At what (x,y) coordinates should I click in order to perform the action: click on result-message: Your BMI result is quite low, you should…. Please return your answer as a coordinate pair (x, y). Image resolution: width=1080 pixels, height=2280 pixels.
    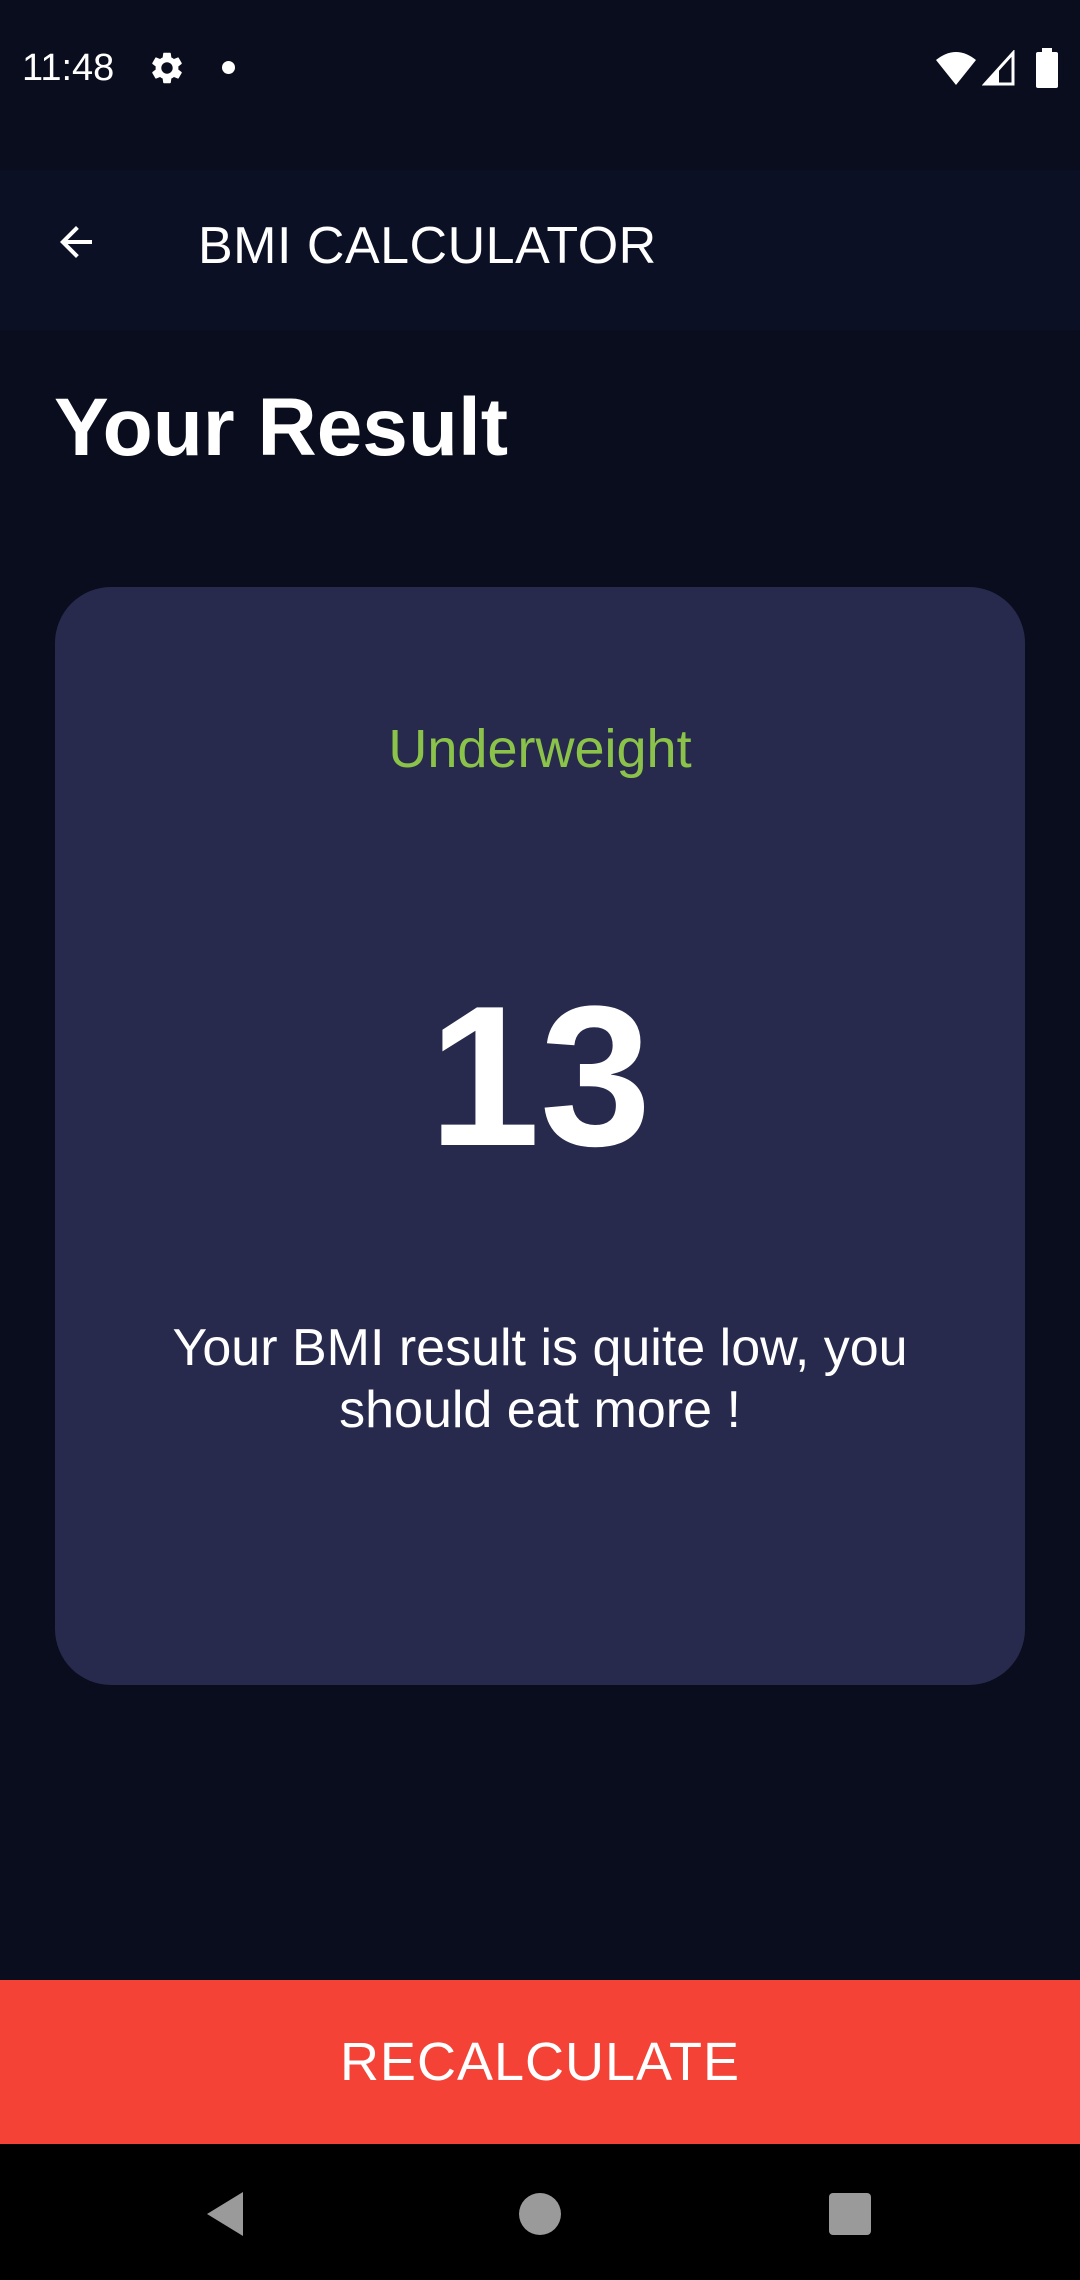
    Looking at the image, I should click on (540, 1379).